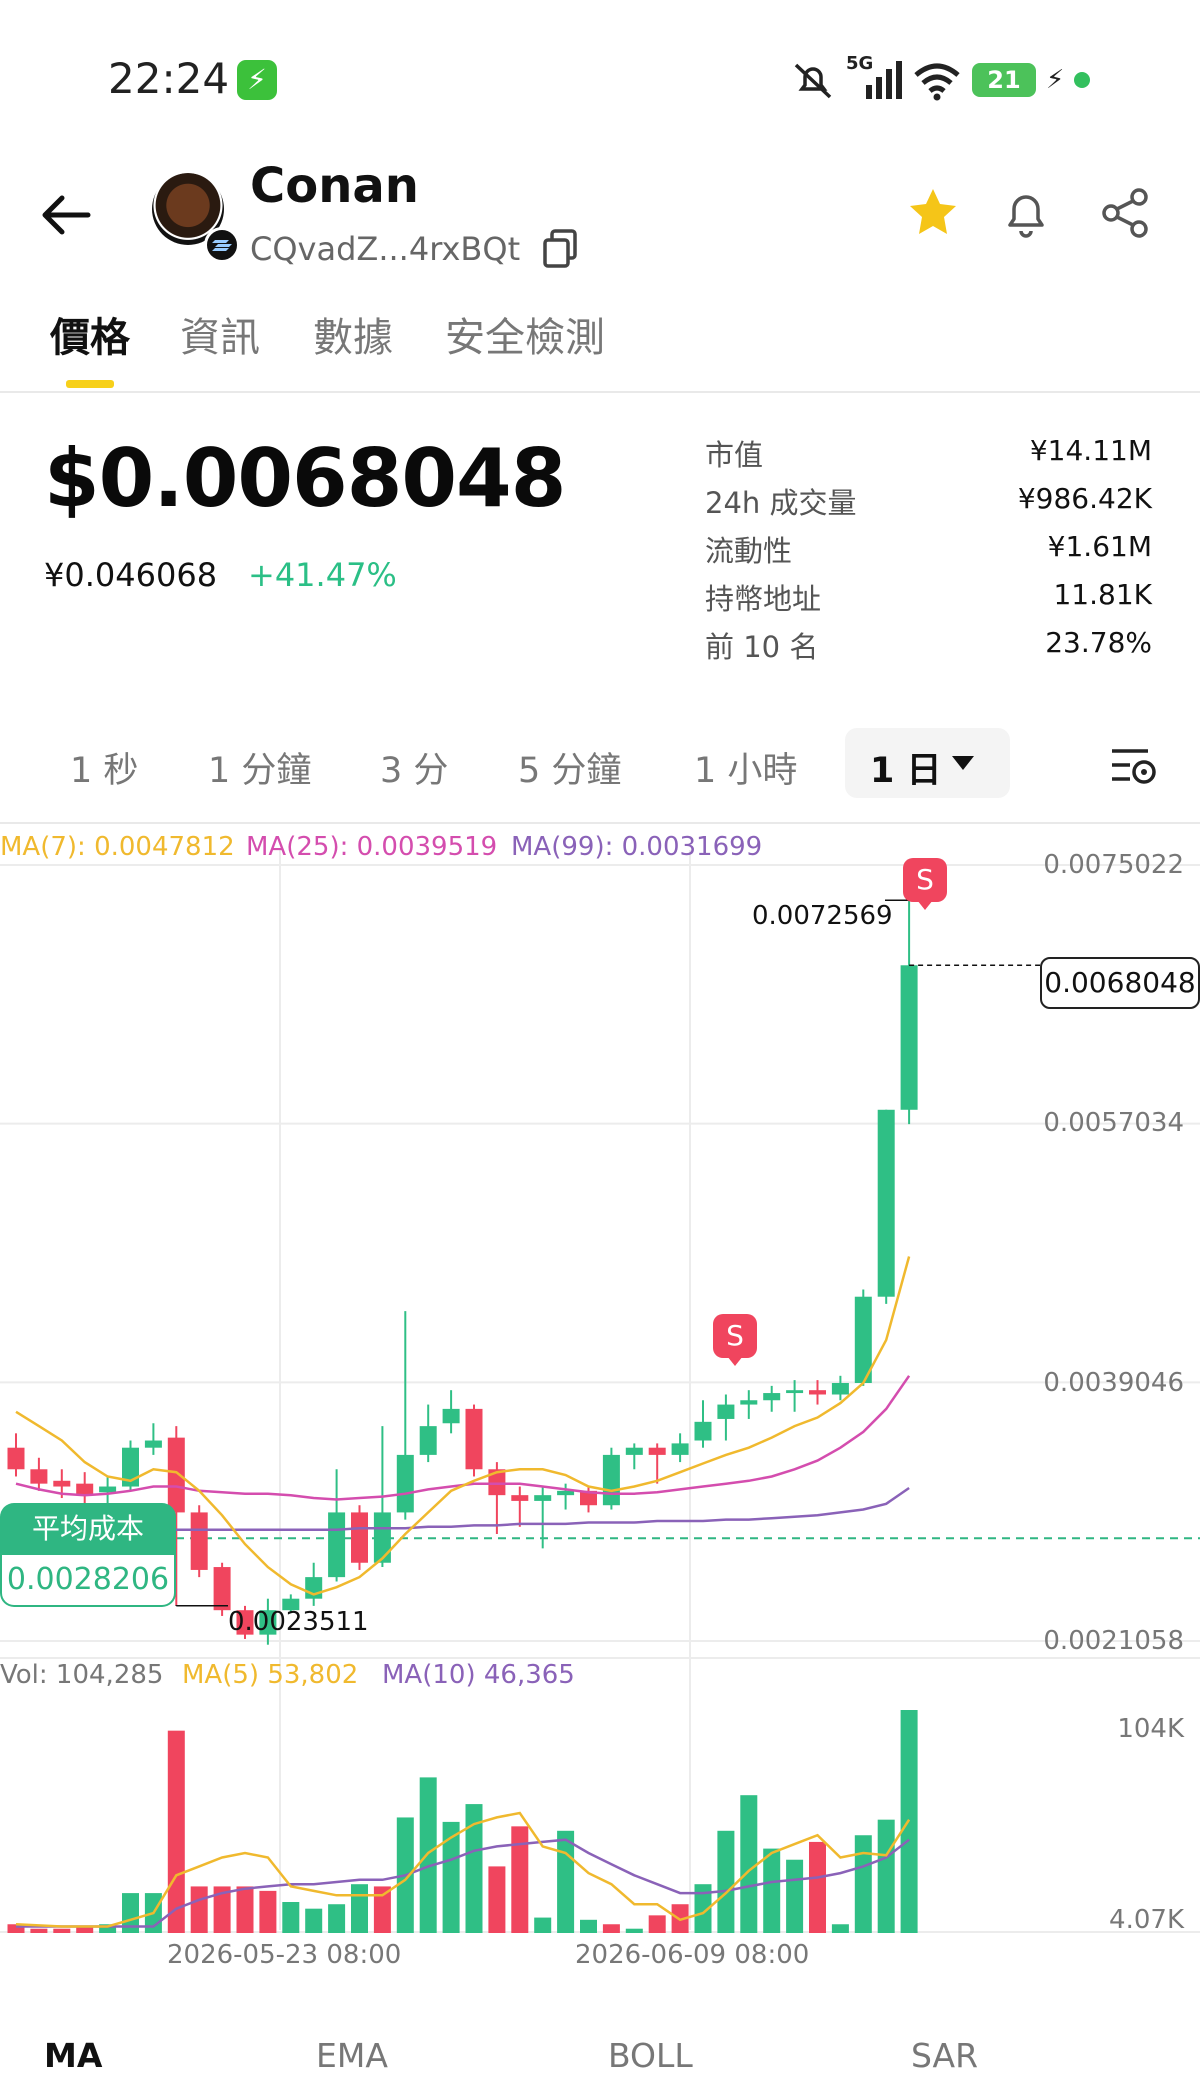  I want to click on stat-label-top10: 前 10 名, so click(762, 647).